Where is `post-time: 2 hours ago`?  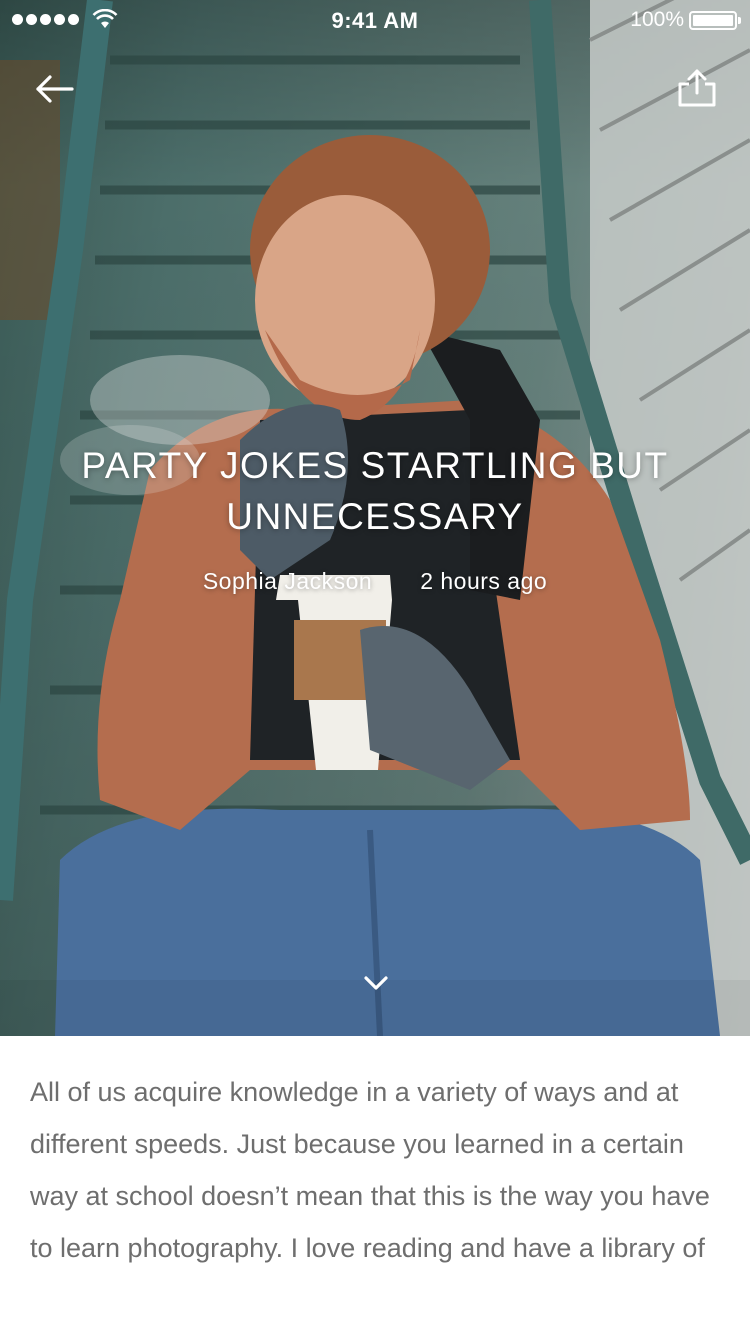 post-time: 2 hours ago is located at coordinates (484, 581).